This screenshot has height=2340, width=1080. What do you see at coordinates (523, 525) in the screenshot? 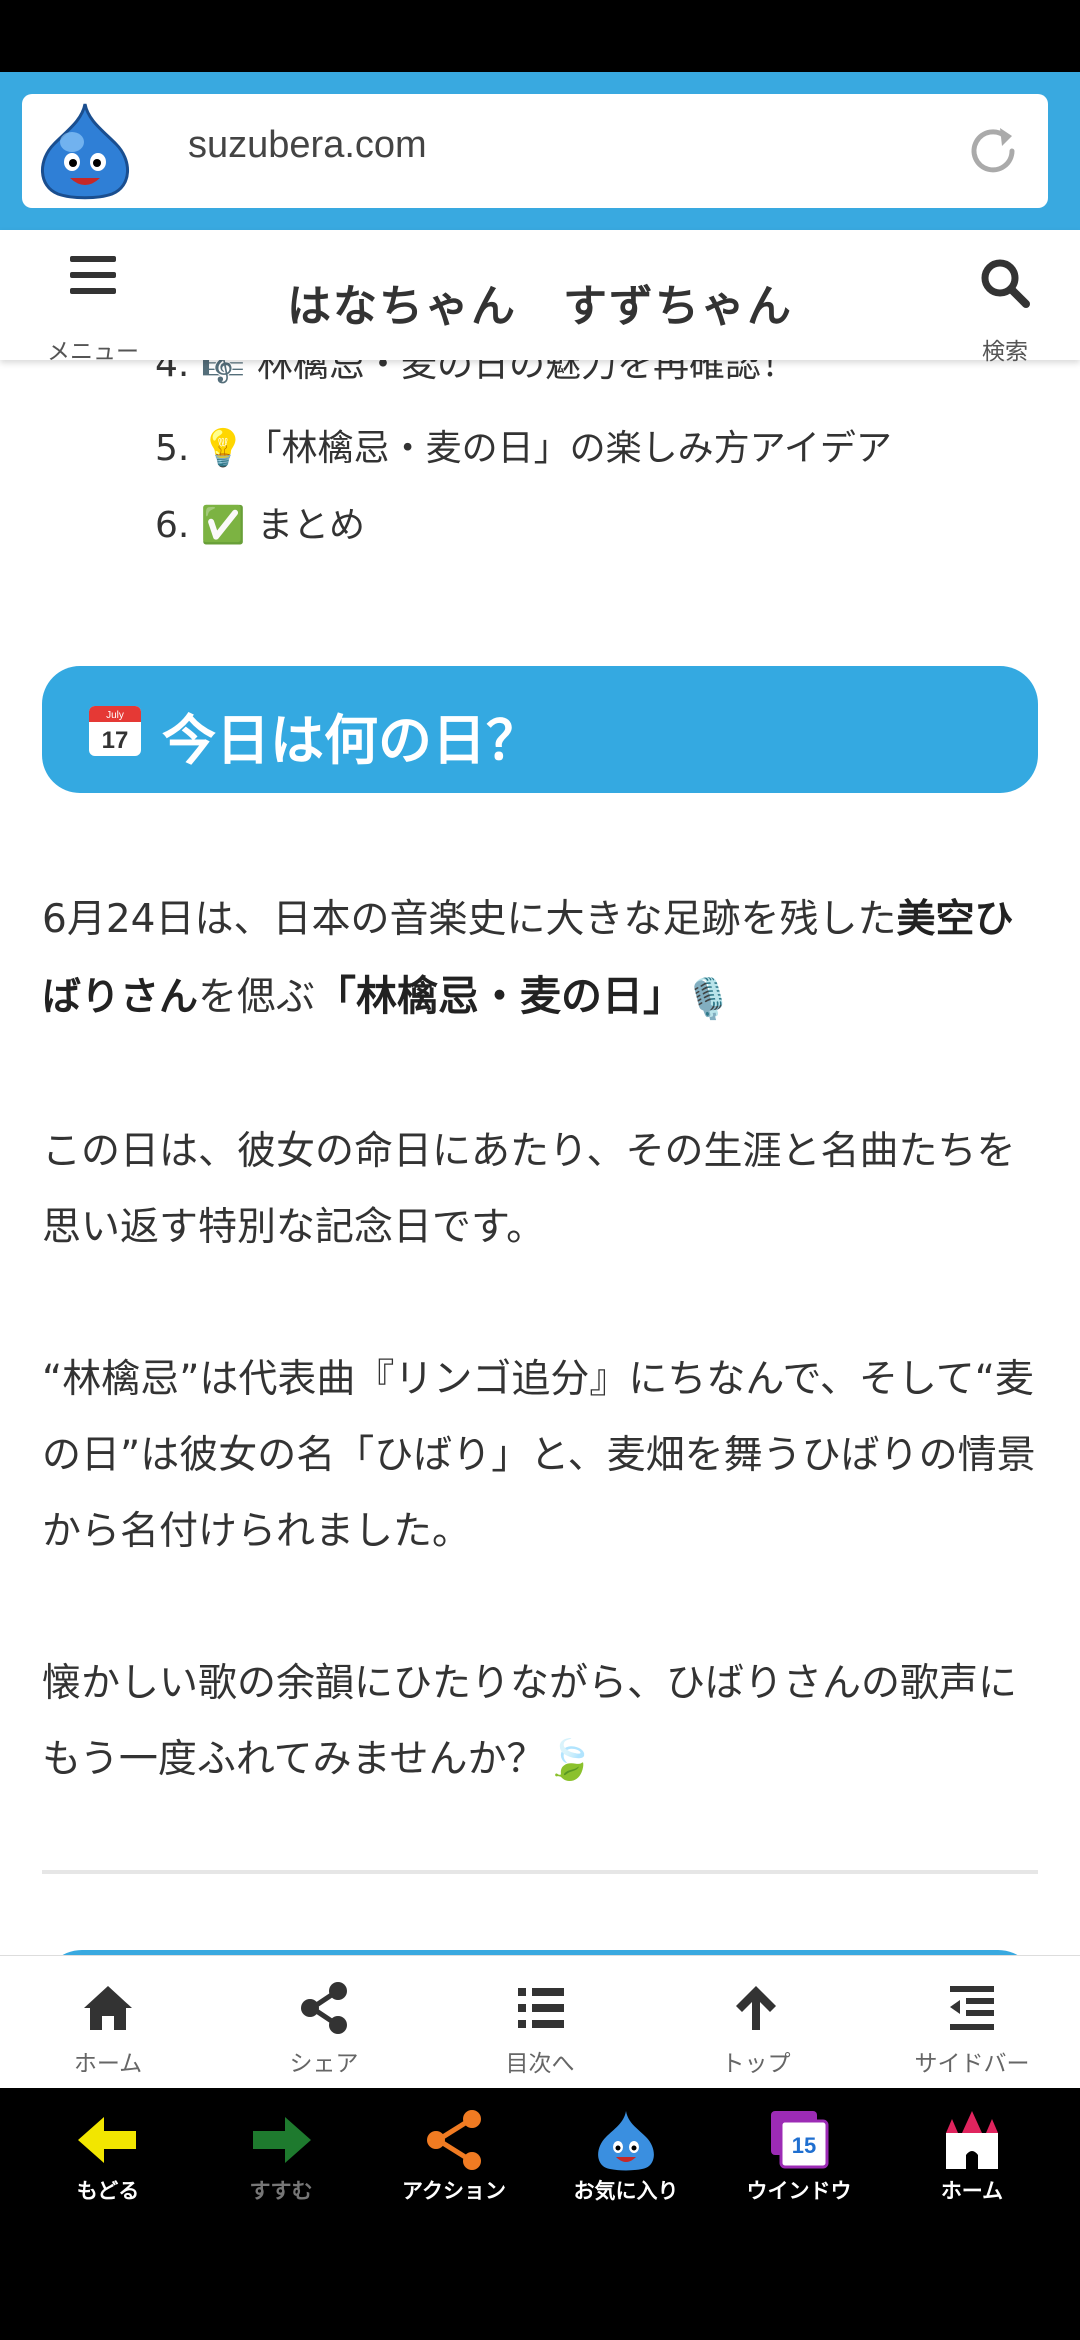
I see `toc-item: 6. ✅ まとめ` at bounding box center [523, 525].